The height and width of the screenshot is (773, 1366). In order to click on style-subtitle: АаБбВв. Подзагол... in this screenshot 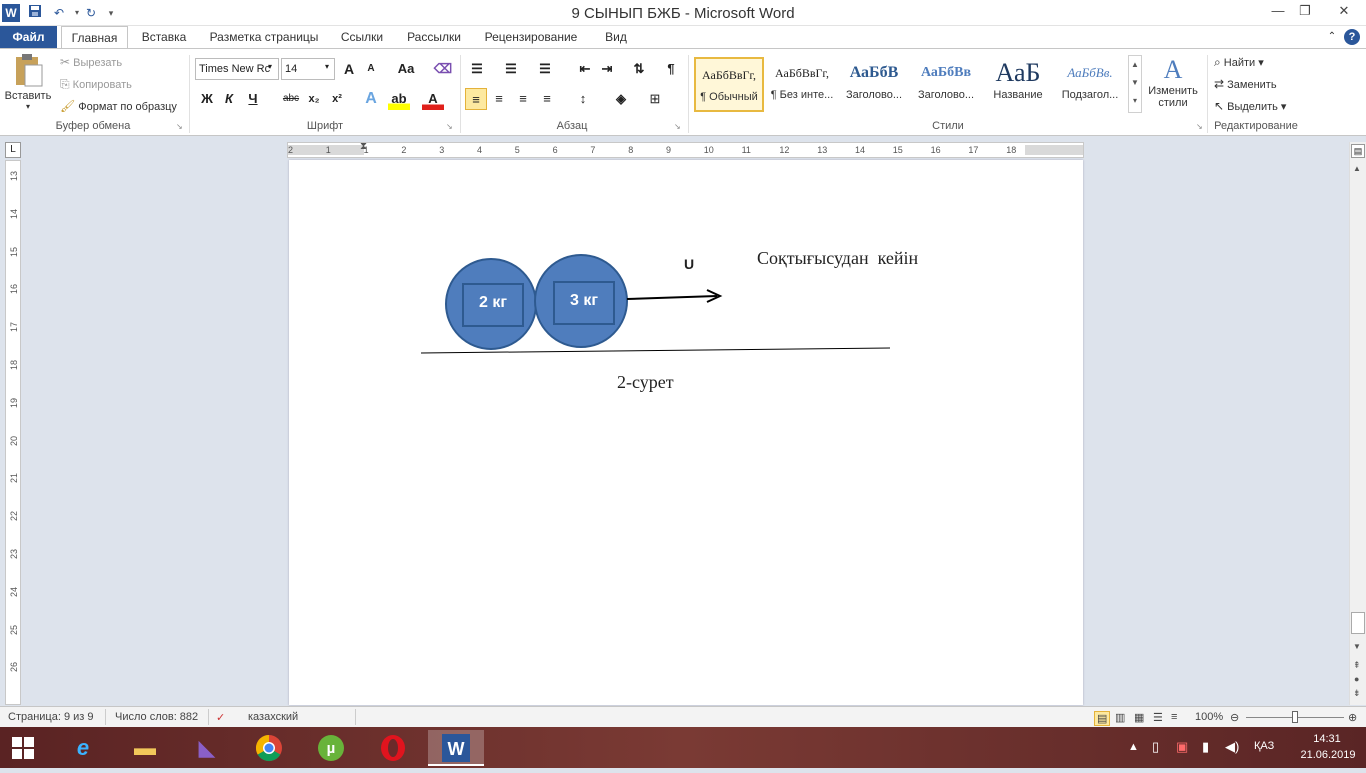, I will do `click(1090, 84)`.